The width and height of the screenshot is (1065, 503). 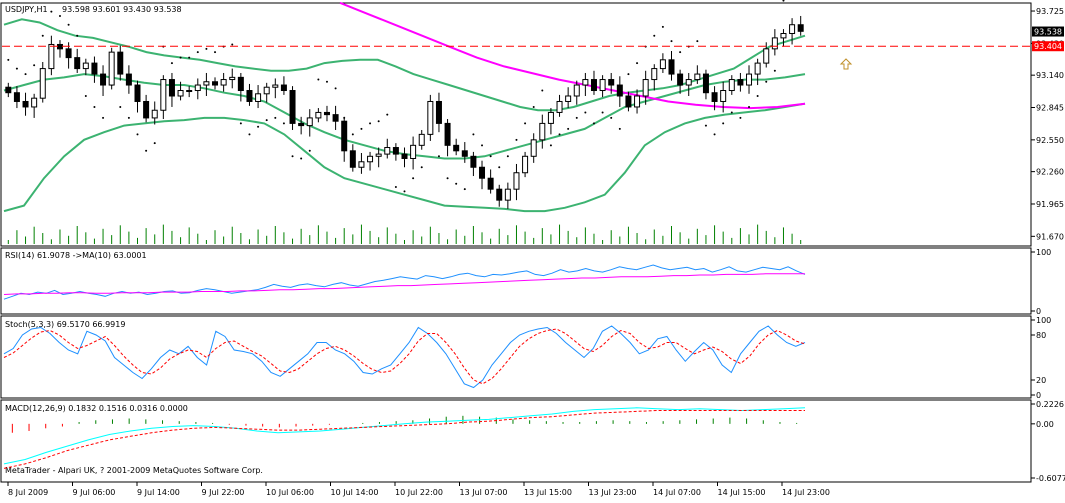 What do you see at coordinates (404, 436) in the screenshot?
I see `macd-main-line` at bounding box center [404, 436].